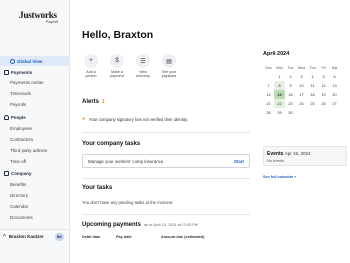 This screenshot has width=350, height=263. Describe the element at coordinates (91, 102) in the screenshot. I see `alerts-title: Alerts` at that location.